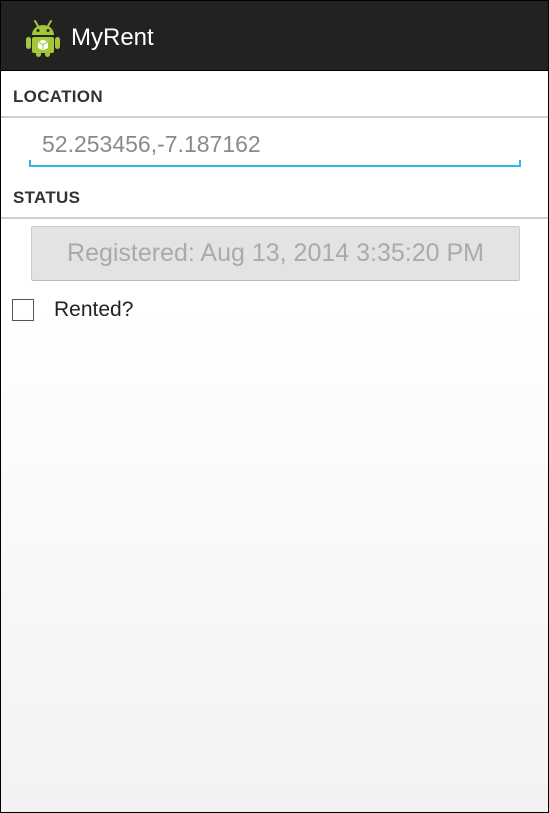  Describe the element at coordinates (274, 36) in the screenshot. I see `action-bar: MyRent` at that location.